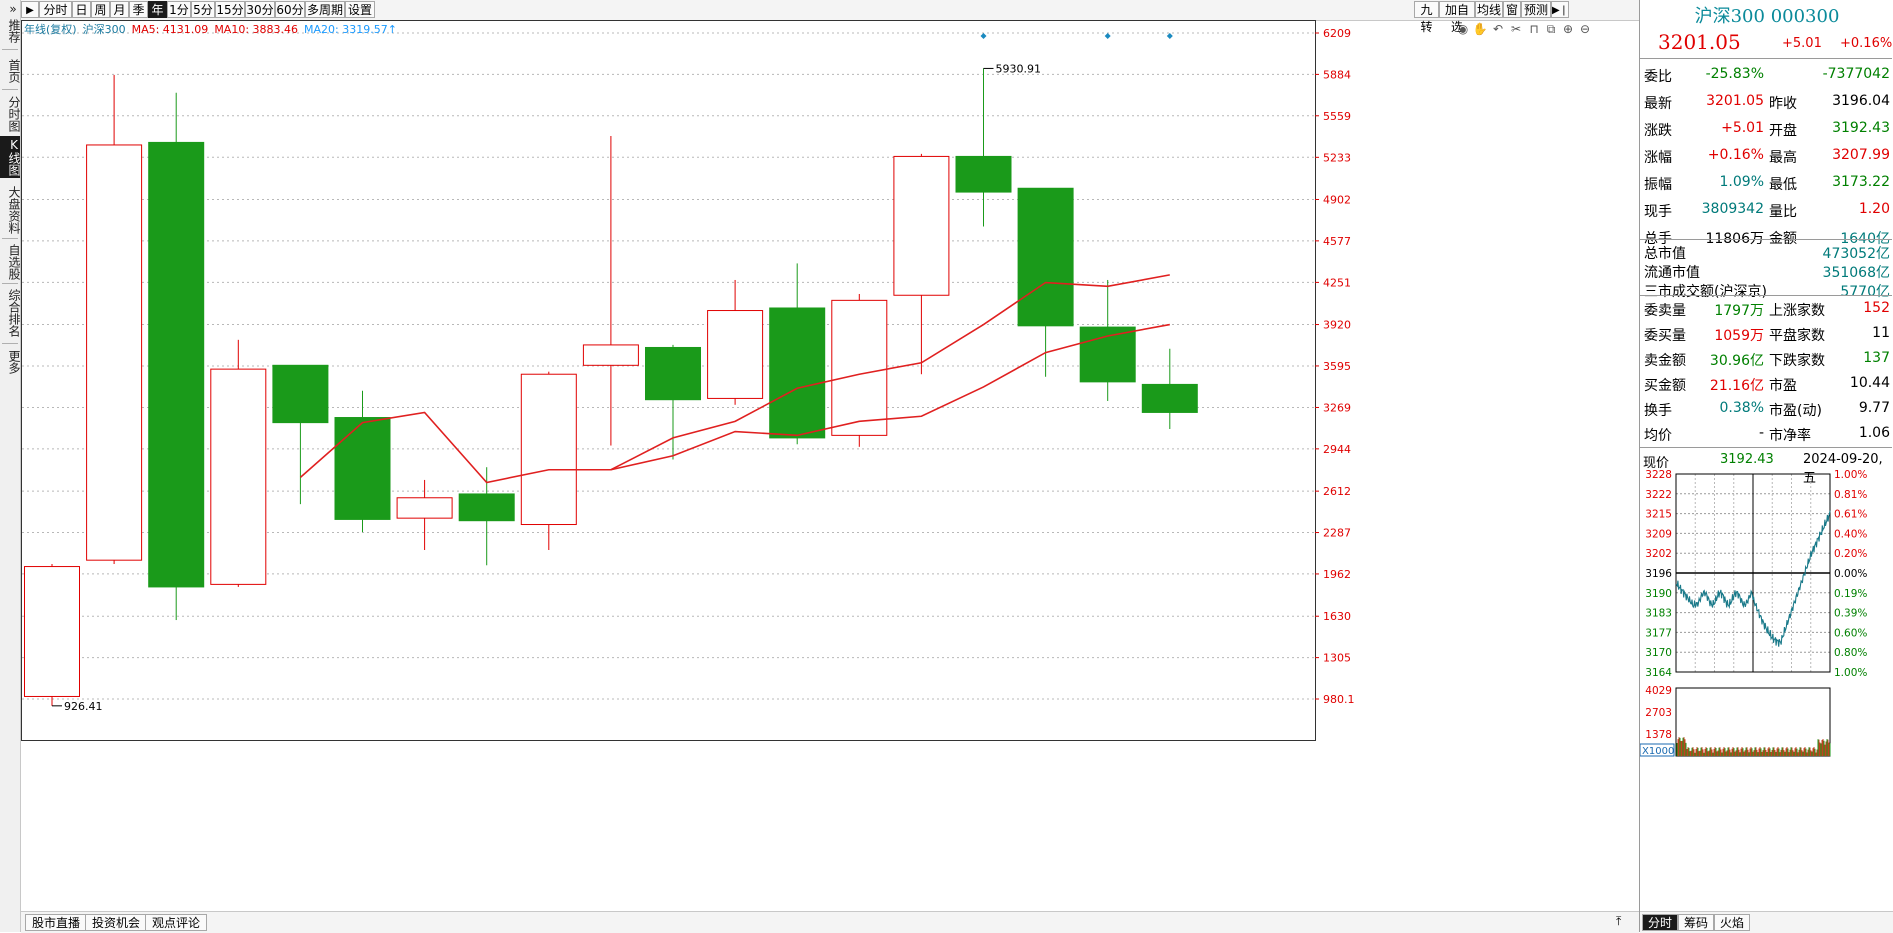 The width and height of the screenshot is (1893, 933). I want to click on y-tick-label: 1962, so click(1337, 574).